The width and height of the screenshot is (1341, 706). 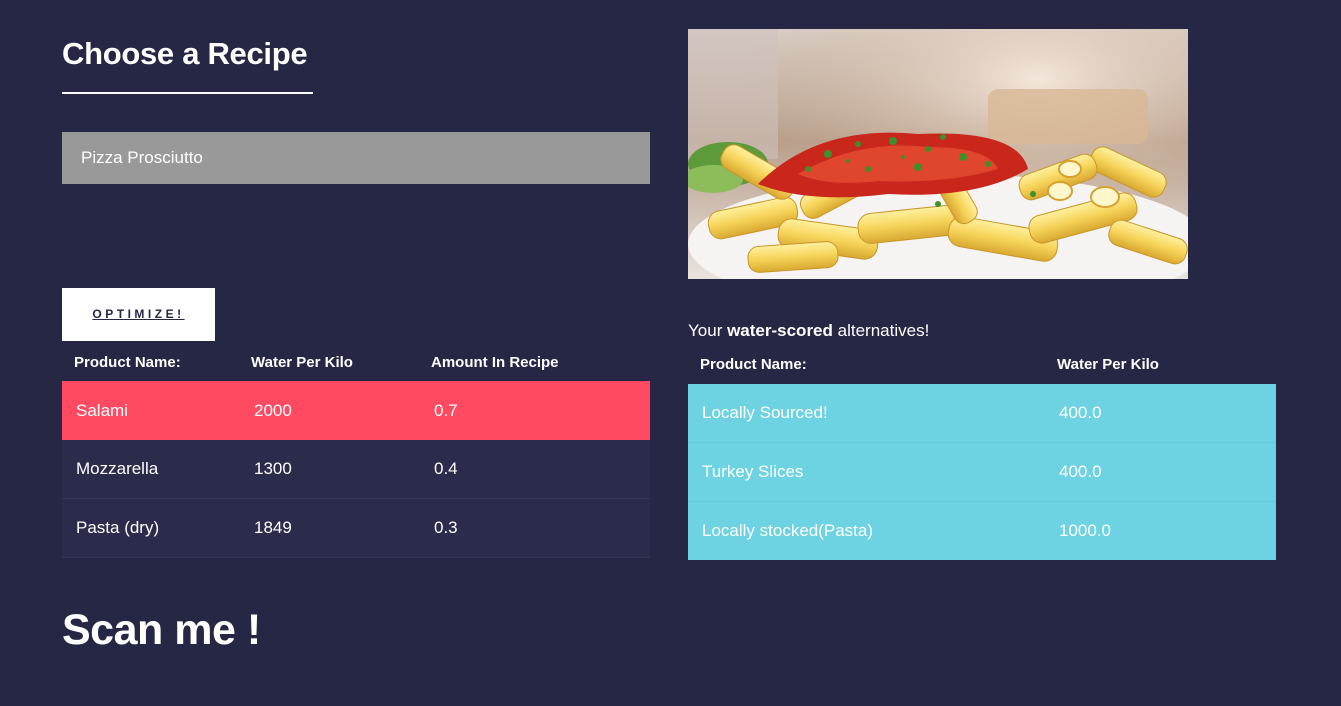 What do you see at coordinates (356, 158) in the screenshot?
I see `recipe-select: Pizza Prosciutto` at bounding box center [356, 158].